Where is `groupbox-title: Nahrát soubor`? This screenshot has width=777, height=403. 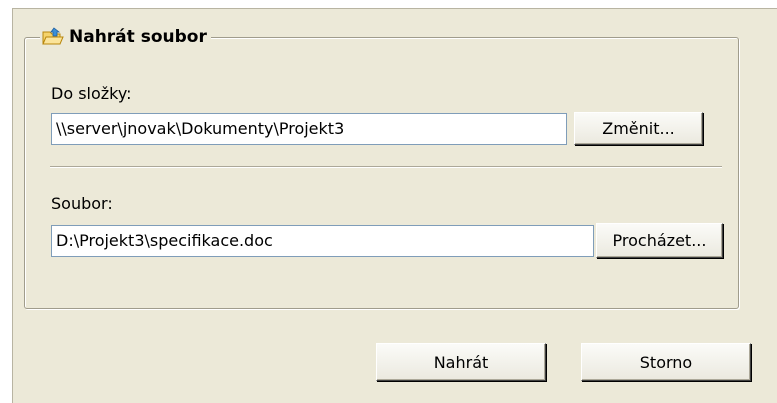
groupbox-title: Nahrát soubor is located at coordinates (138, 37).